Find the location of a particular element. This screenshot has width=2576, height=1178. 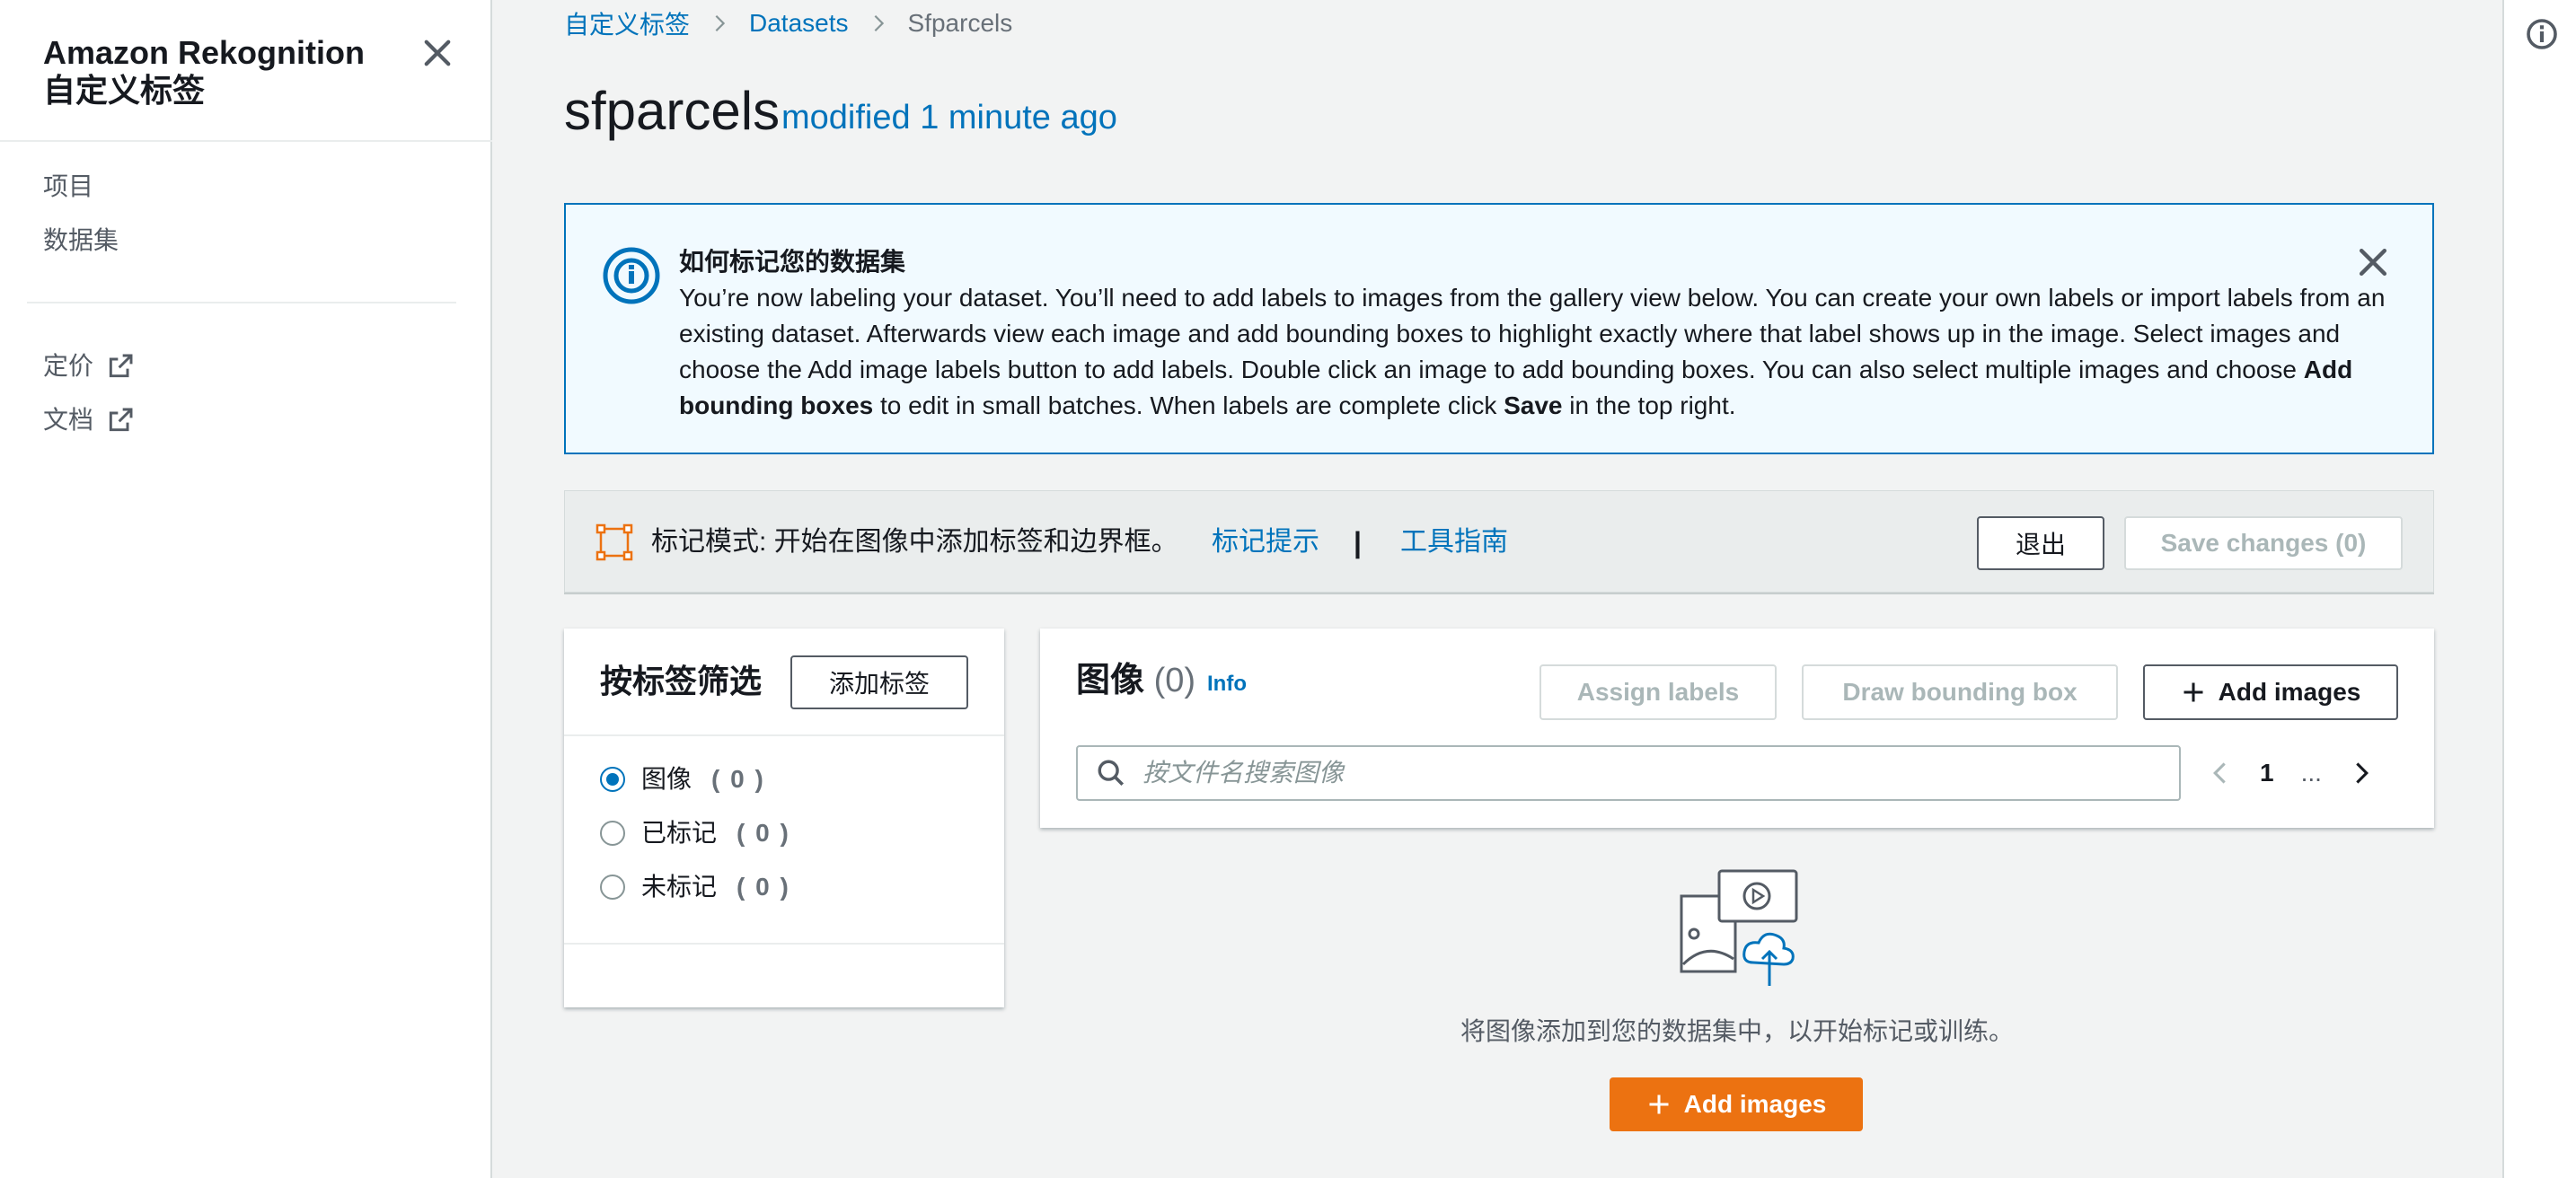

add-images-button: Add images is located at coordinates (2270, 692).